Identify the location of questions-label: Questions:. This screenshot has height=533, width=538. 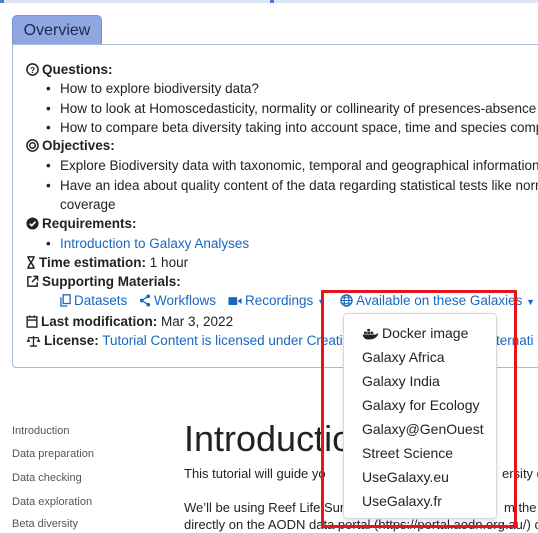
(77, 69).